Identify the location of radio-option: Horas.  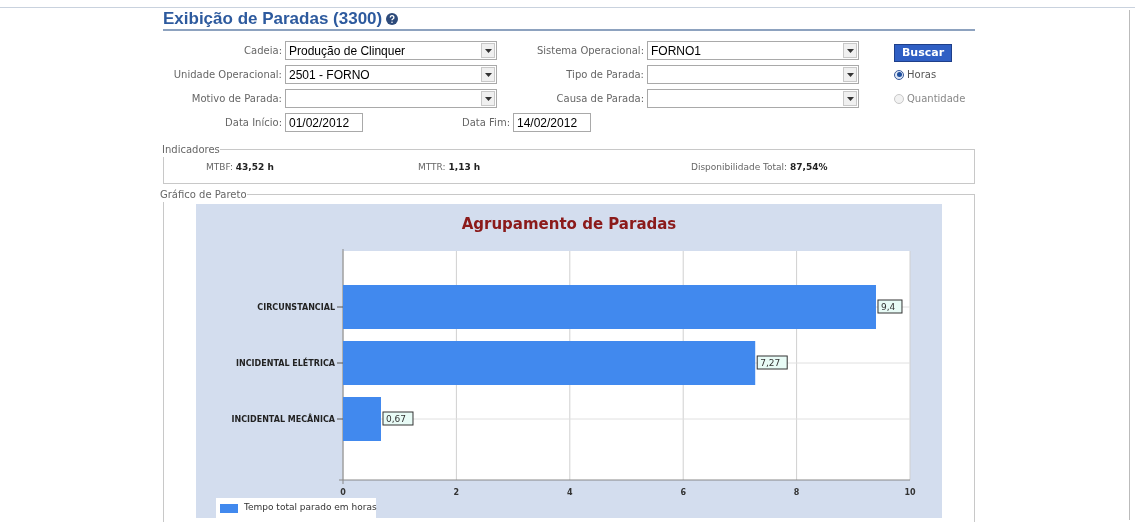
(915, 74).